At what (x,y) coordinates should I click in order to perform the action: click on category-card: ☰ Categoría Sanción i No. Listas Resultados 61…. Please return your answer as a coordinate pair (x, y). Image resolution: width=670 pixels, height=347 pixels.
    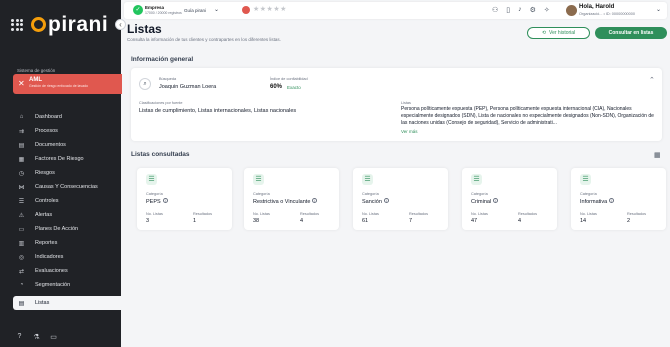
    Looking at the image, I should click on (400, 199).